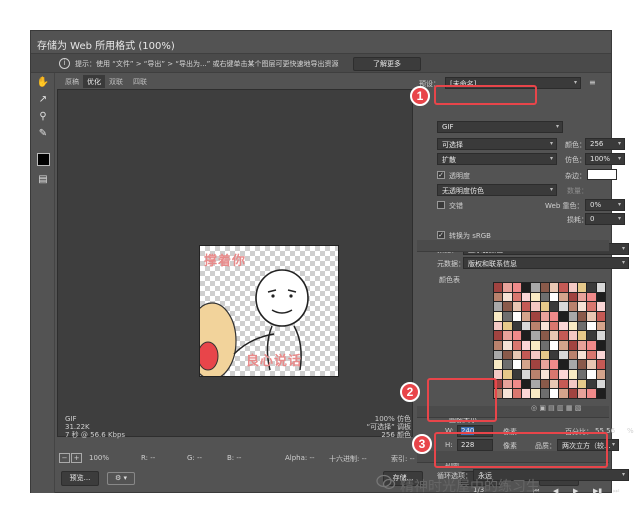 Image resolution: width=640 pixels, height=521 pixels. Describe the element at coordinates (497, 144) in the screenshot. I see `palette-select: 可选择 ▾` at that location.